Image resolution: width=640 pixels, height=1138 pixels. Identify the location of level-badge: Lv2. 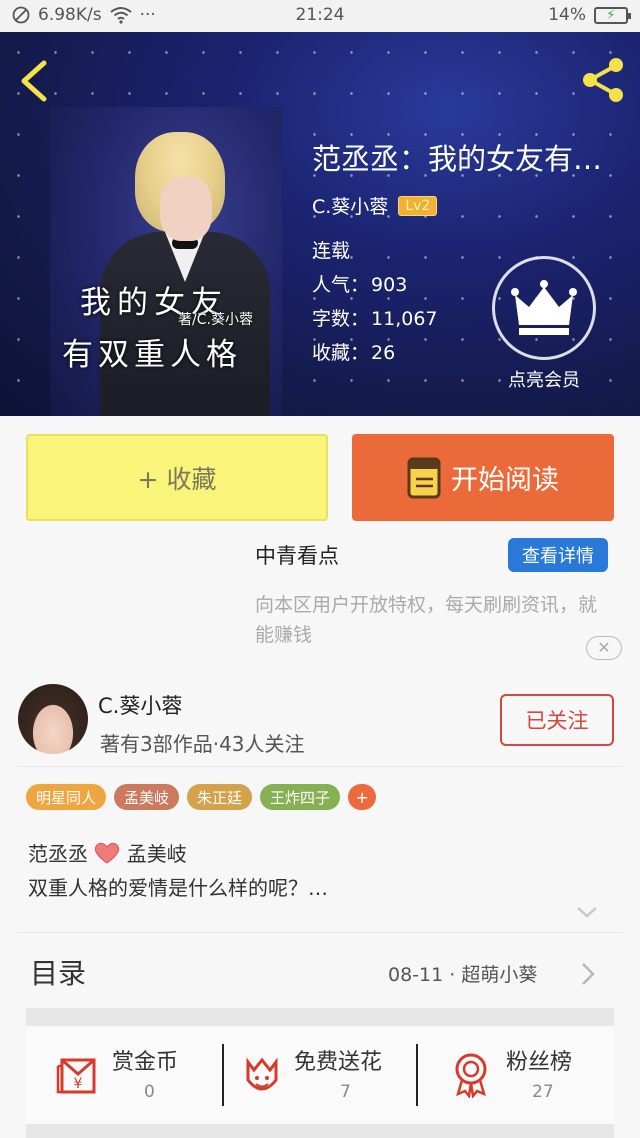
(418, 205).